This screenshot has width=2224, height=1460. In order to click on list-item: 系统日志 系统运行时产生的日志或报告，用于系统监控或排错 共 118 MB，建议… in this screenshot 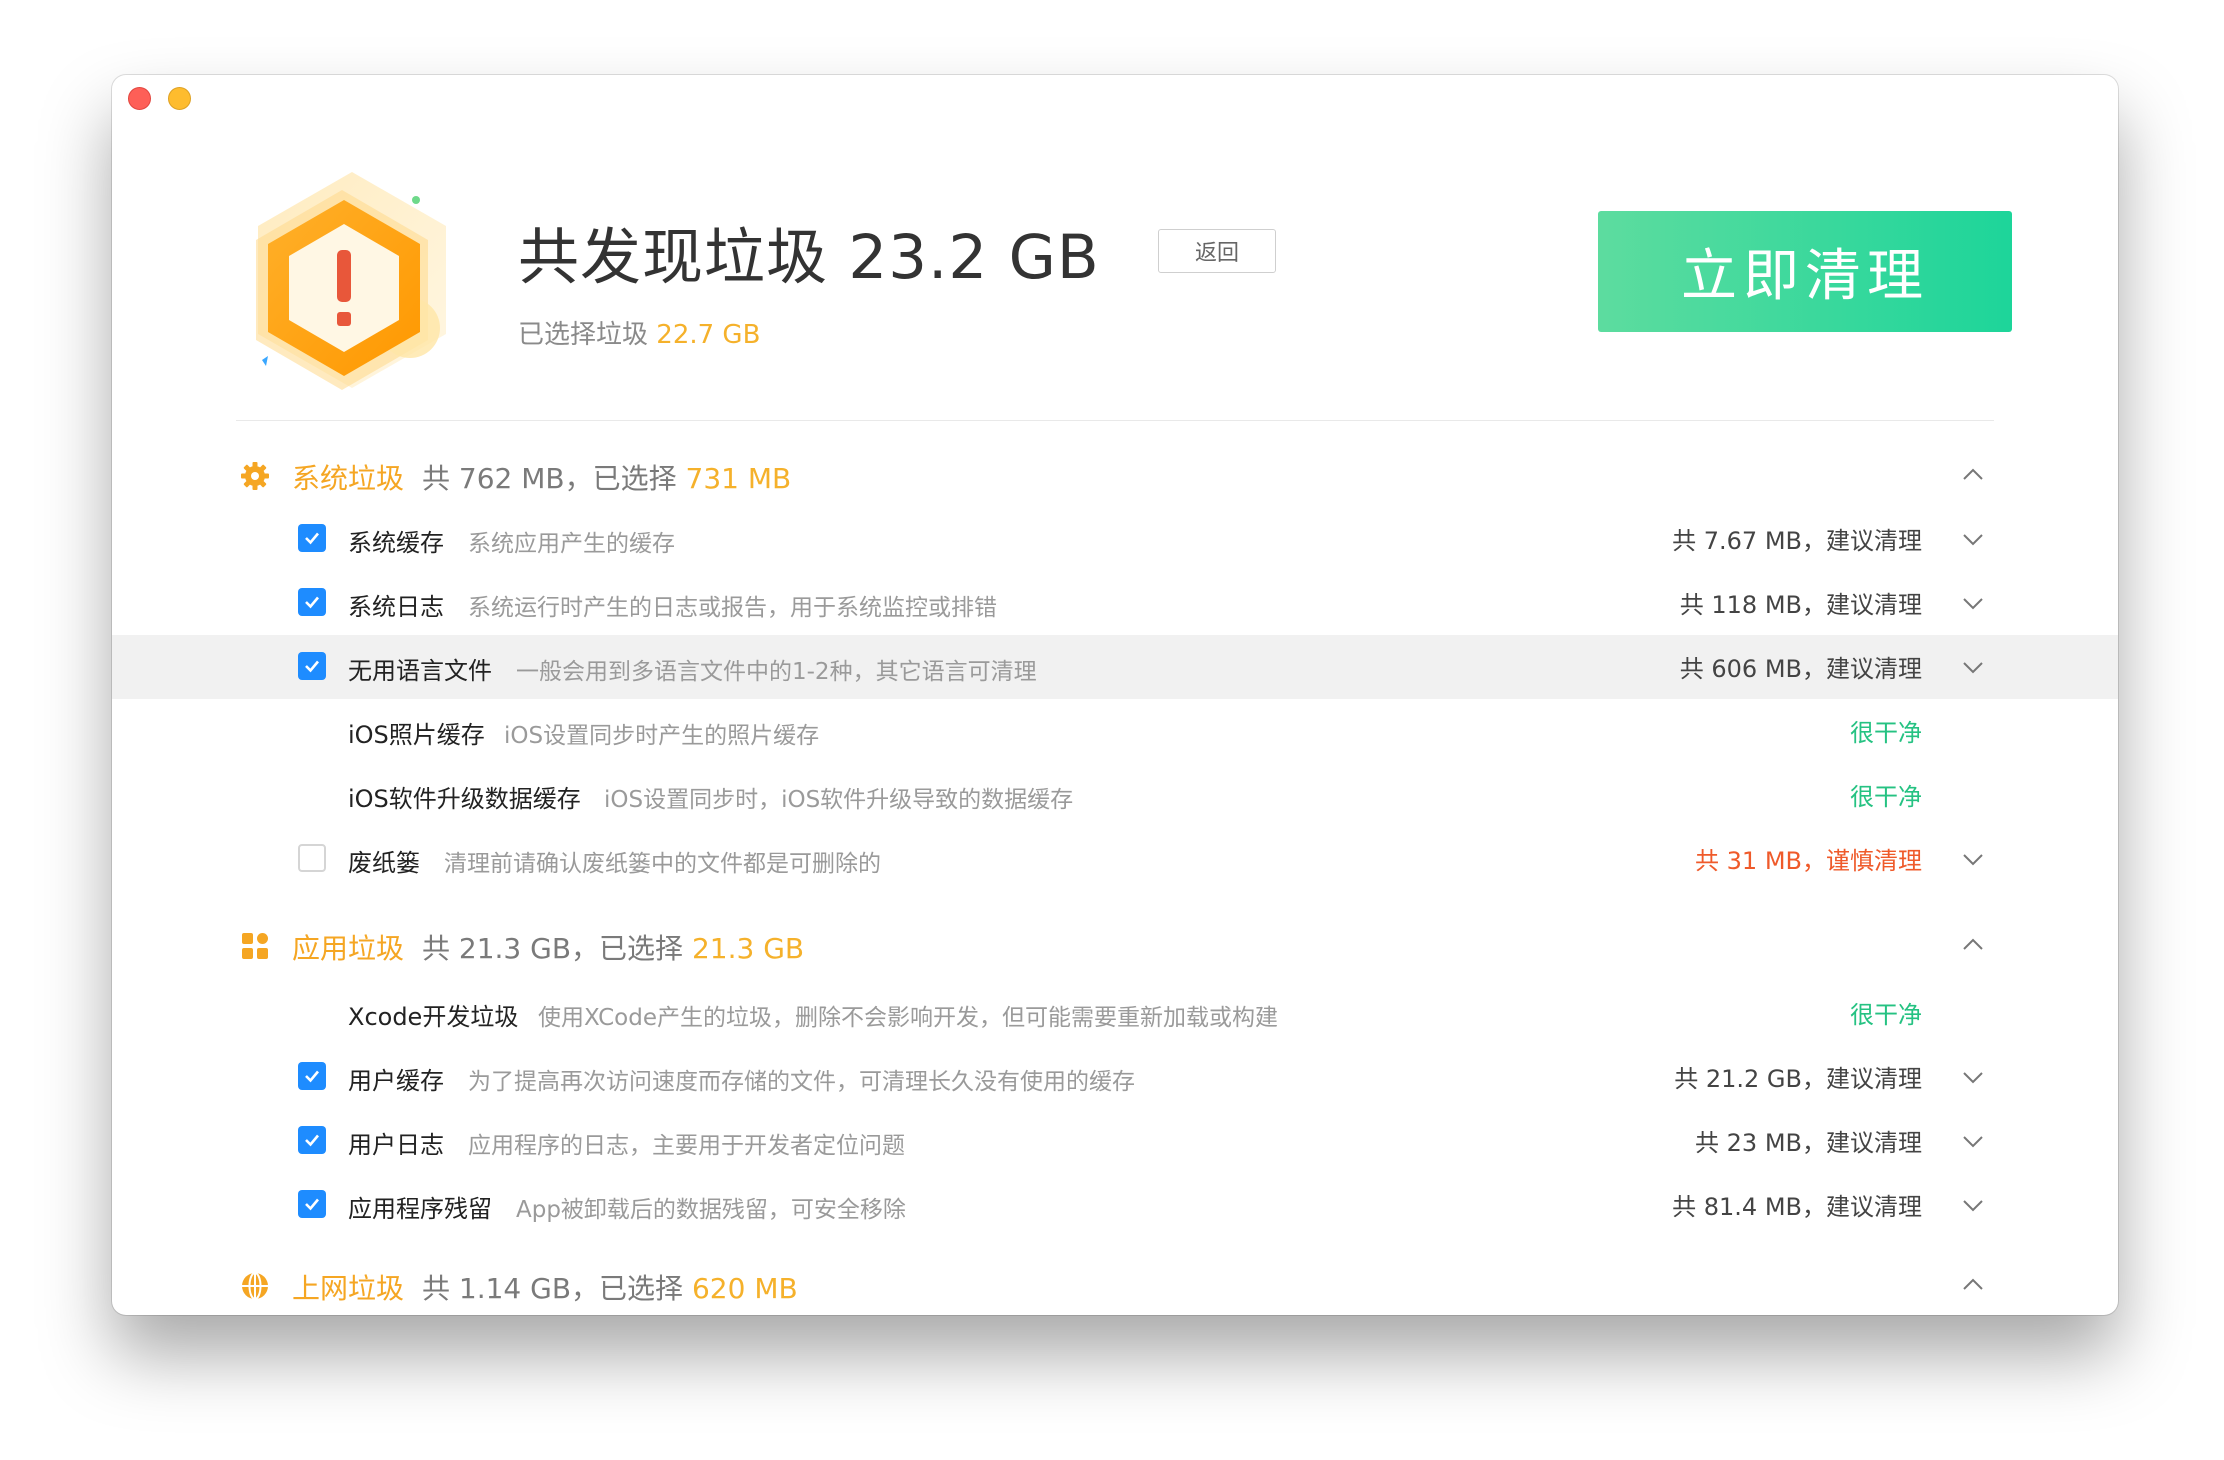, I will do `click(1115, 603)`.